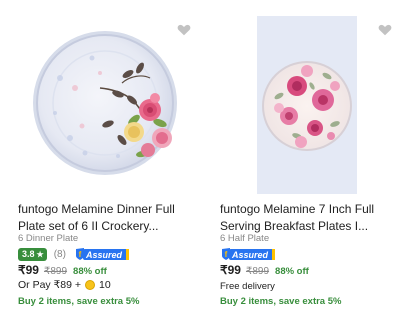  What do you see at coordinates (90, 285) in the screenshot?
I see `supercoin-icon` at bounding box center [90, 285].